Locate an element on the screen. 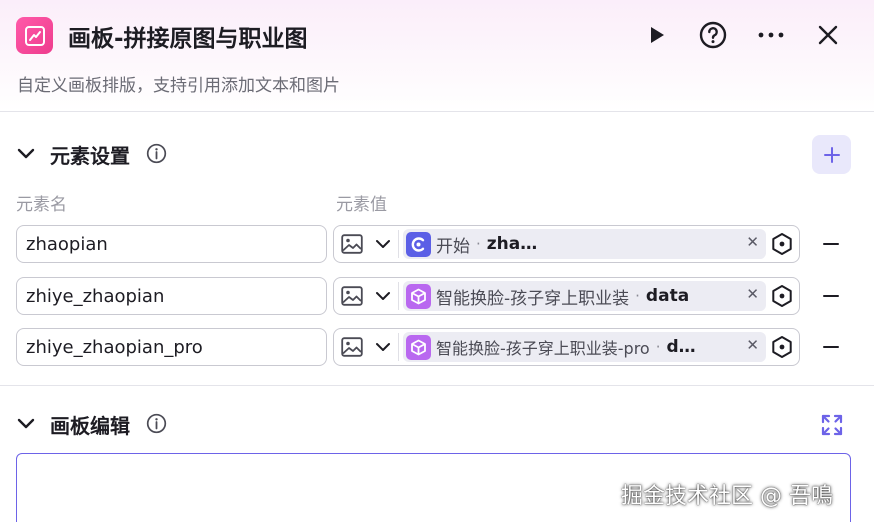  element-value-selector: 智能换脸-孩子穿上职业装-pro · d… ✕ is located at coordinates (566, 347).